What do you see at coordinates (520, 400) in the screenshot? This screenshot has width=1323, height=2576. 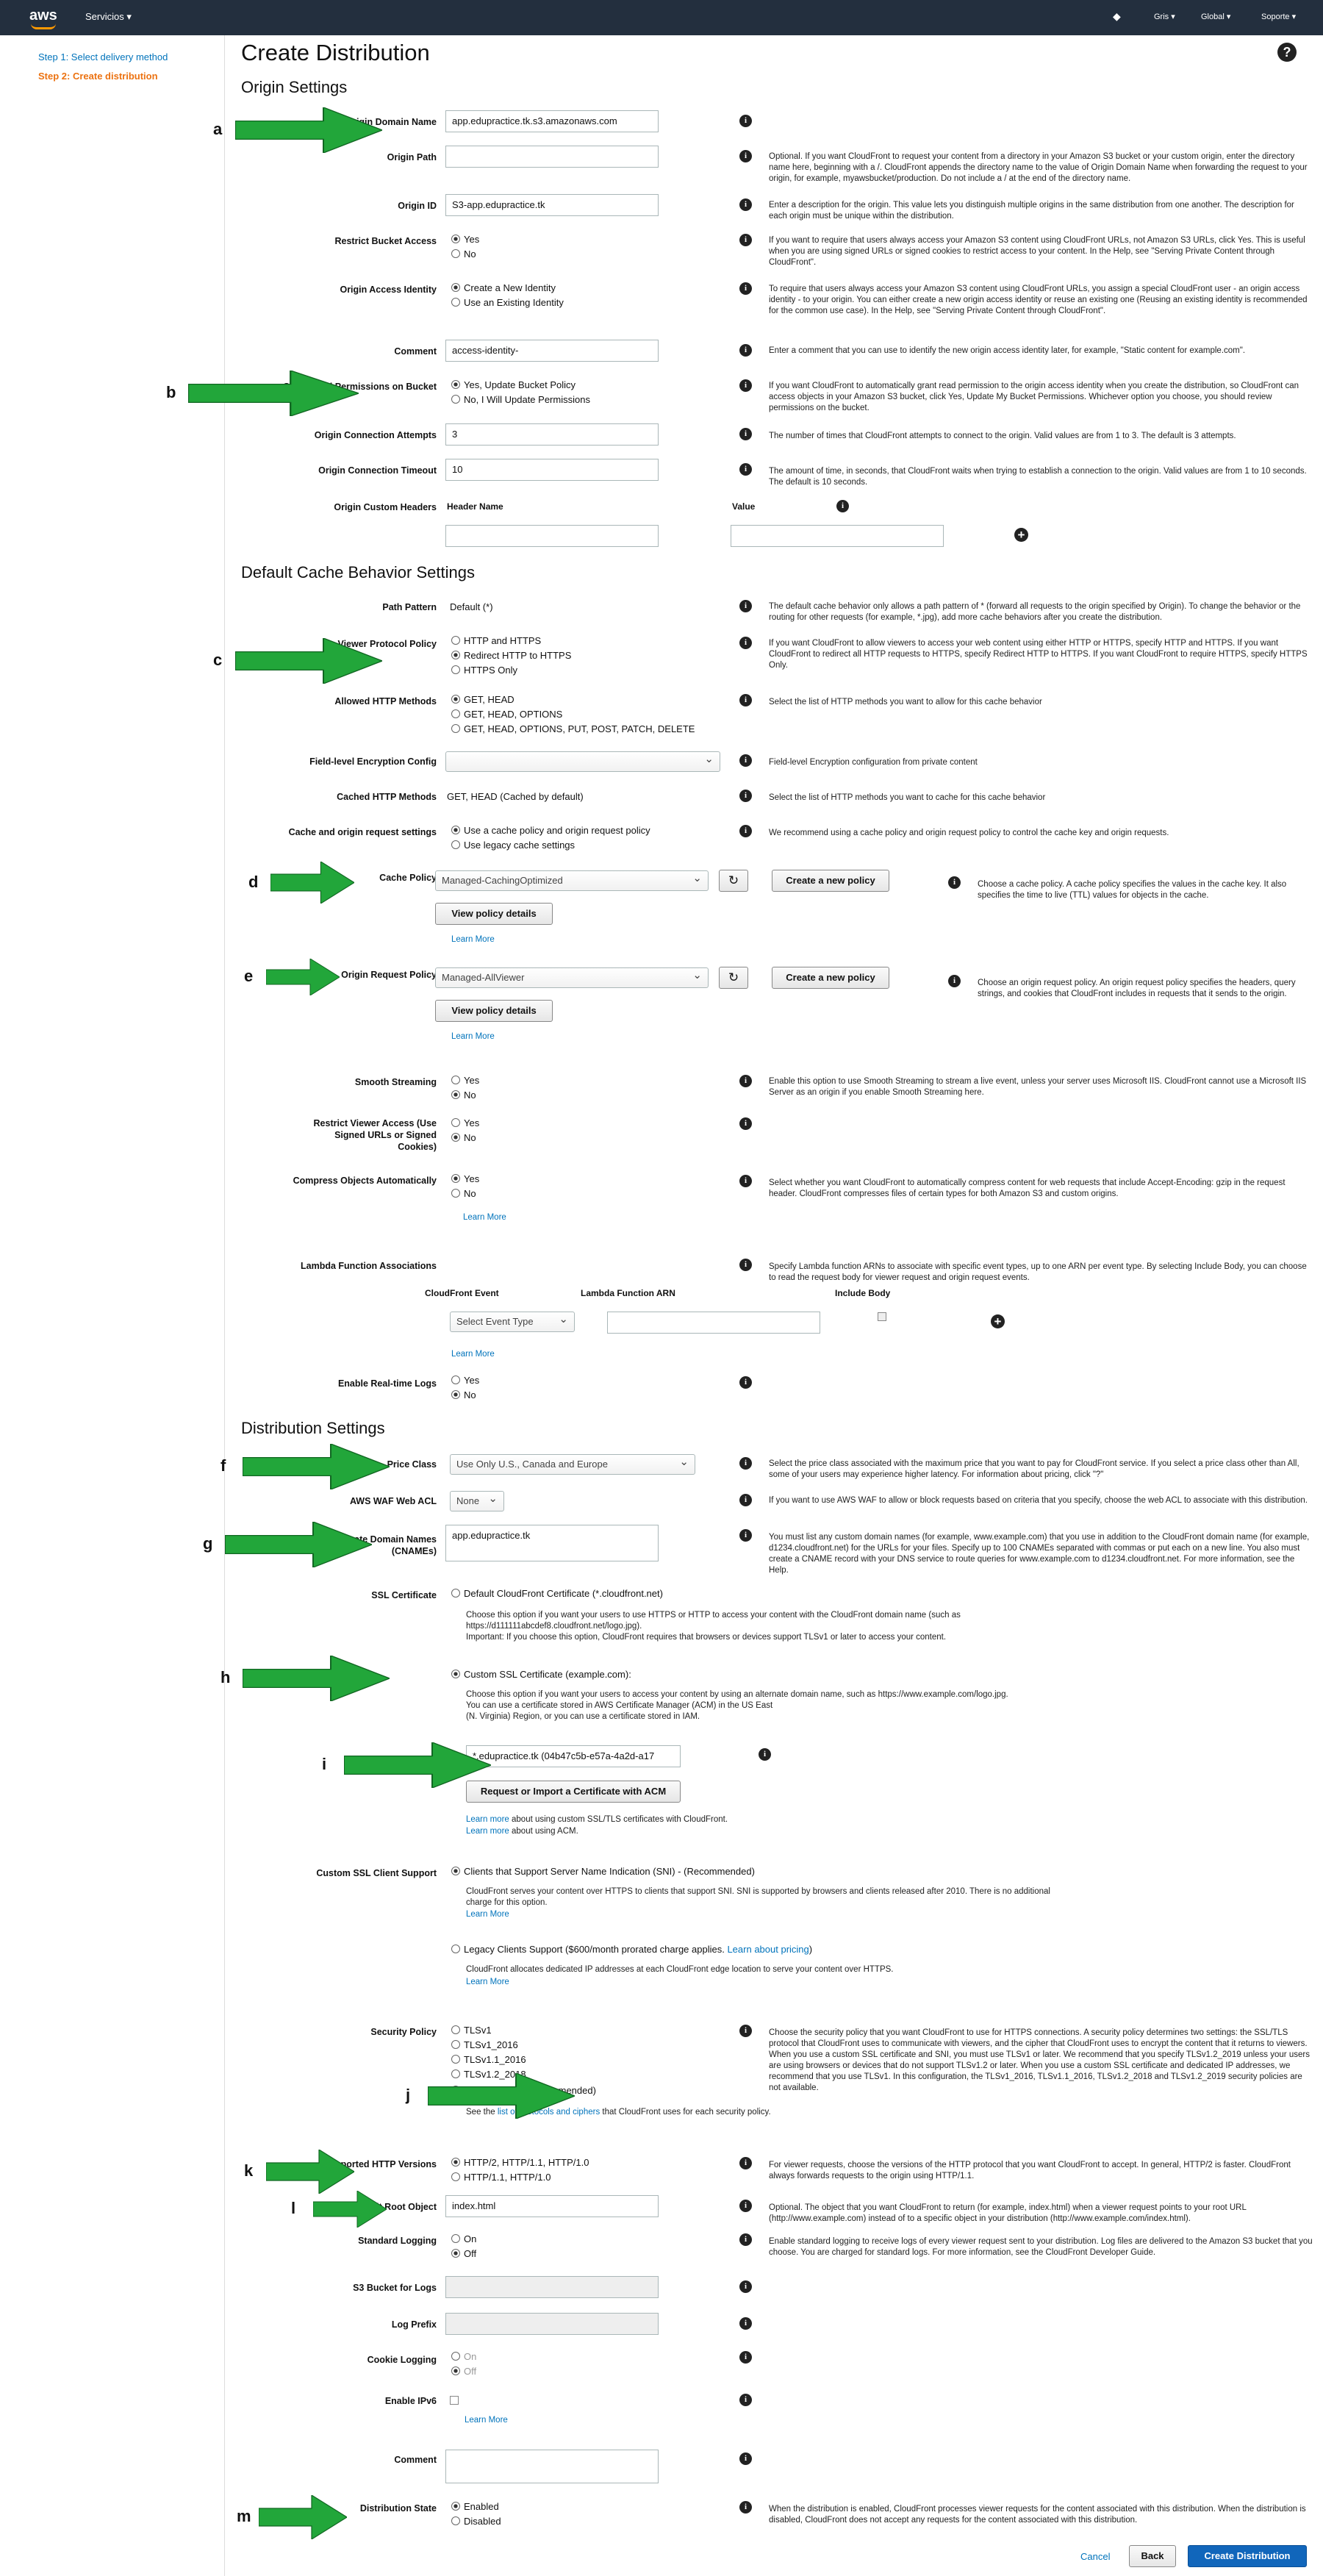 I see `grant-no-radio: No, I Will Update Permissions` at bounding box center [520, 400].